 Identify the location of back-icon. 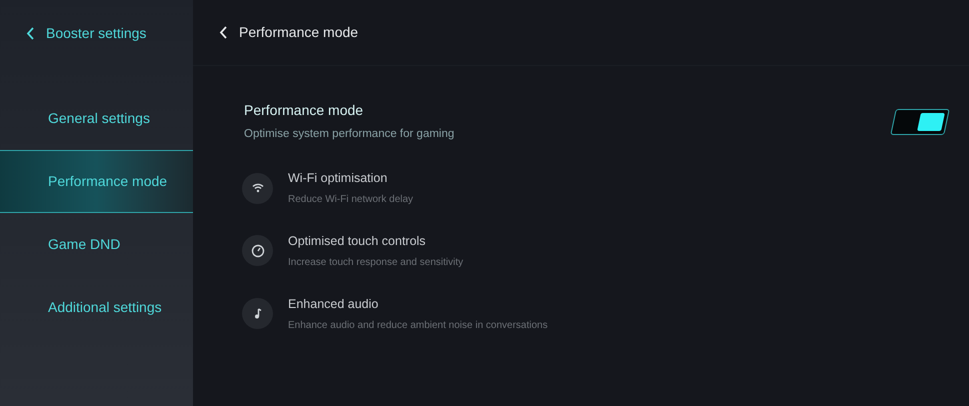
(30, 33).